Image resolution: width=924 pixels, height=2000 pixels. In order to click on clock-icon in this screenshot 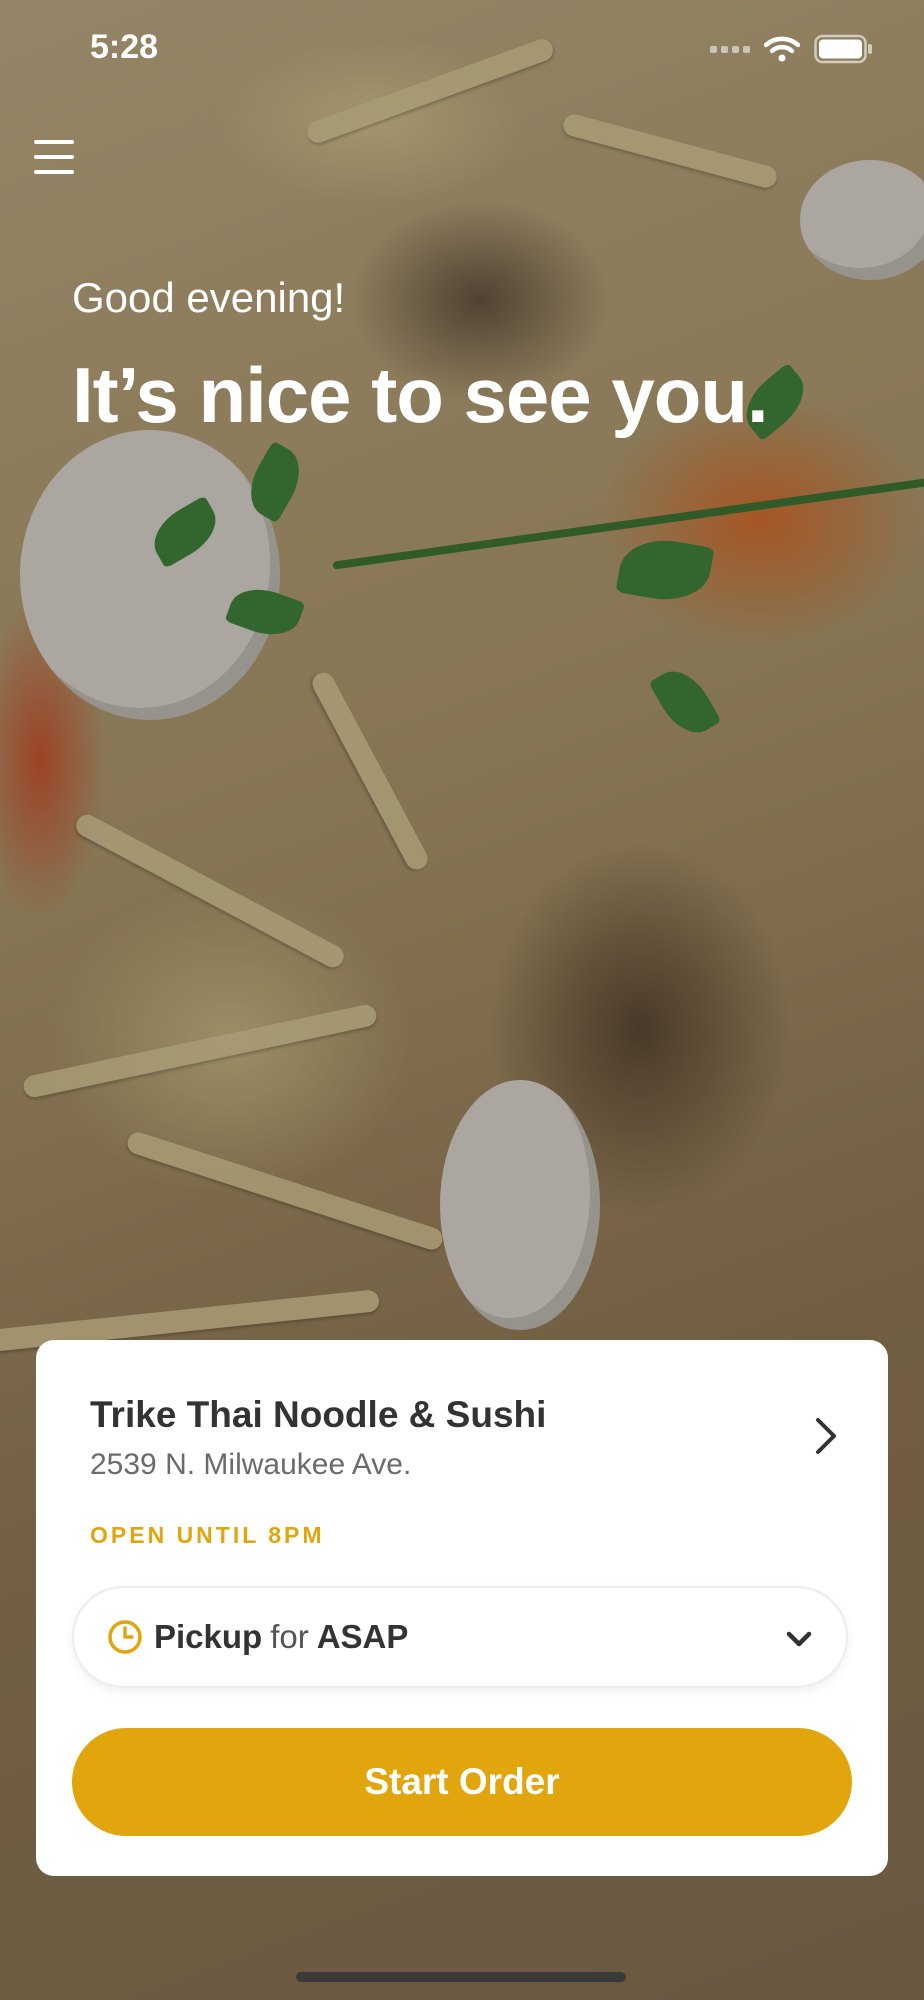, I will do `click(125, 1637)`.